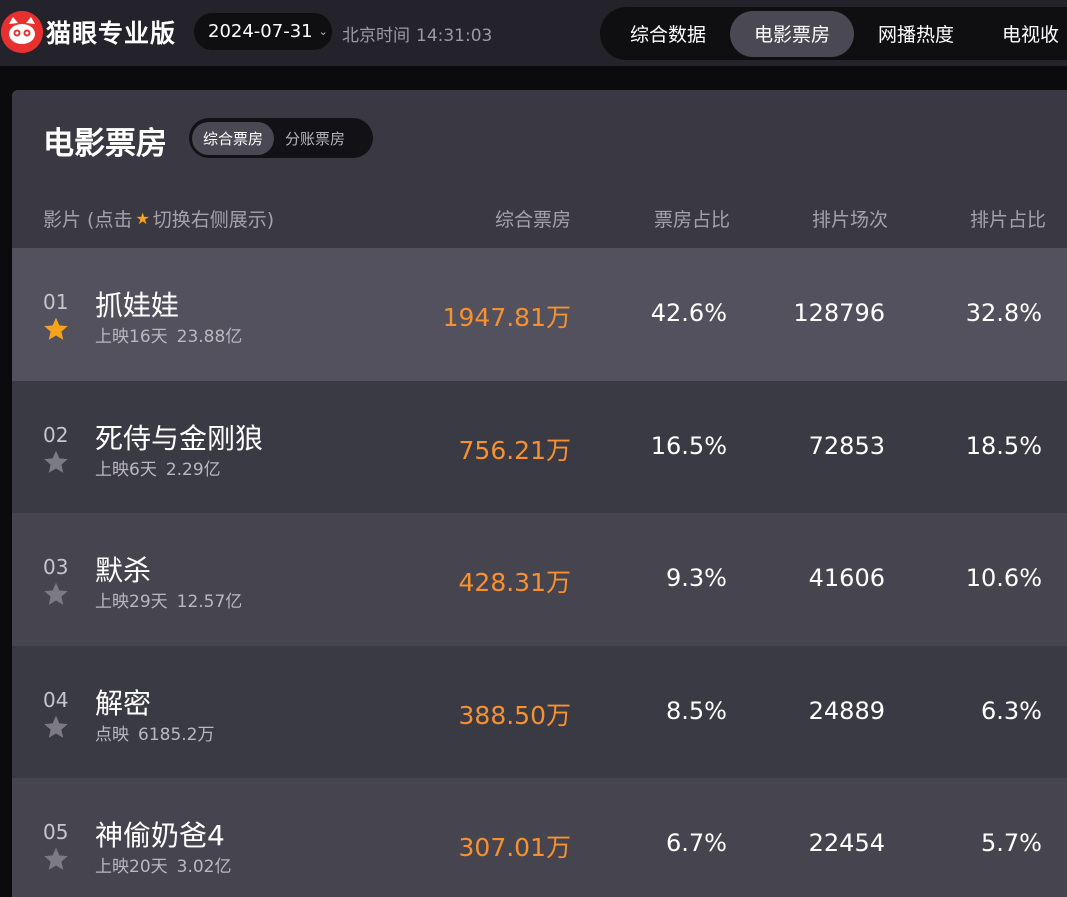 This screenshot has height=897, width=1067. Describe the element at coordinates (506, 317) in the screenshot. I see `box-office-value: 1947.81万` at that location.